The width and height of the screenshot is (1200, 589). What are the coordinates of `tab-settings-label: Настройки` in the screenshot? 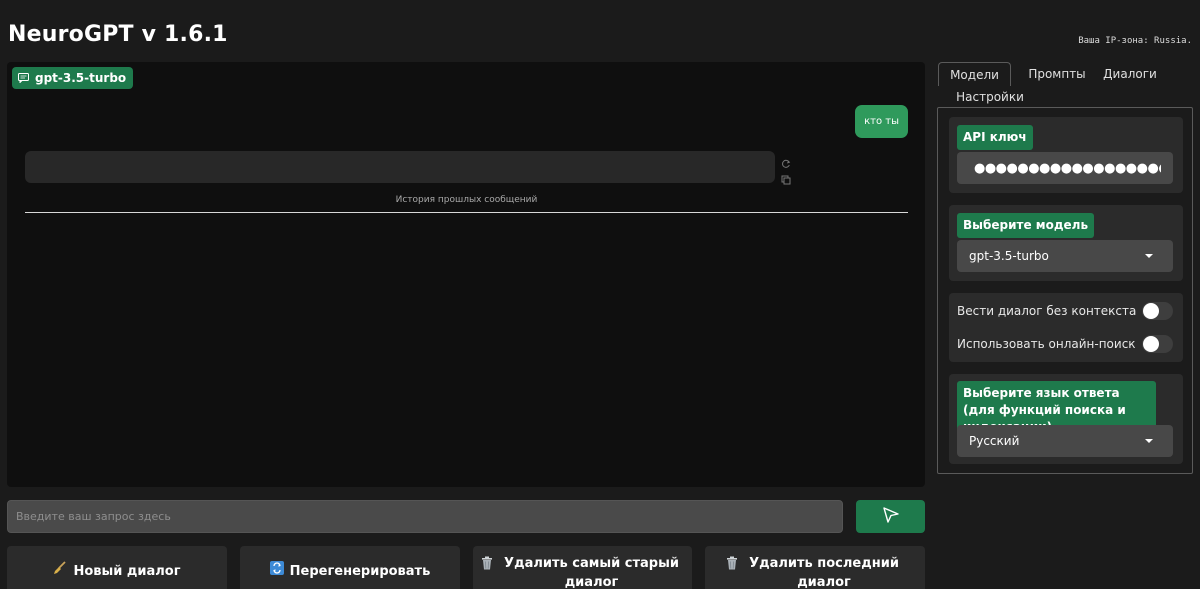 It's located at (990, 97).